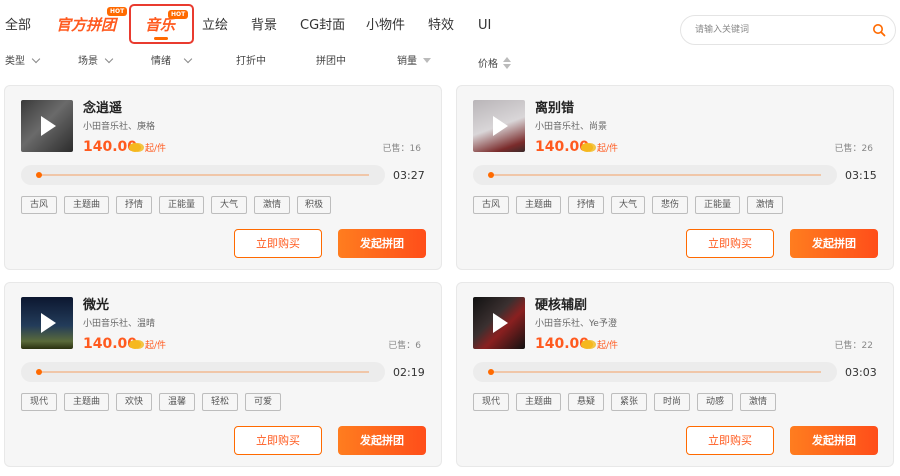  I want to click on nav-background: 背景, so click(264, 26).